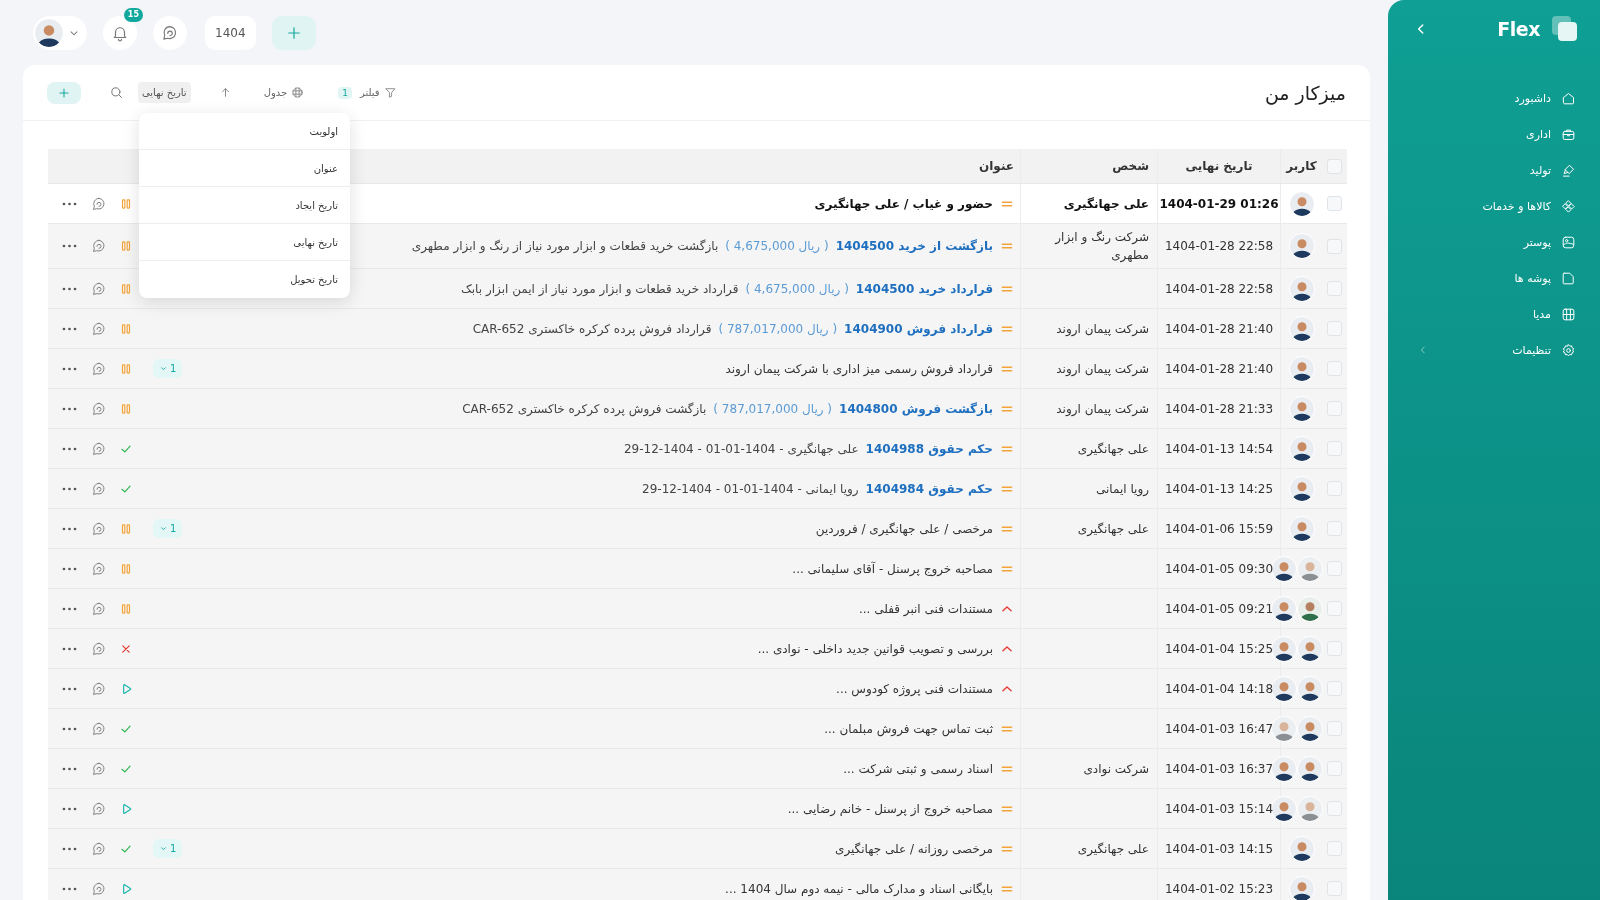 The height and width of the screenshot is (900, 1600). What do you see at coordinates (924, 288) in the screenshot?
I see `record-link: قرارداد خرید 1404500` at bounding box center [924, 288].